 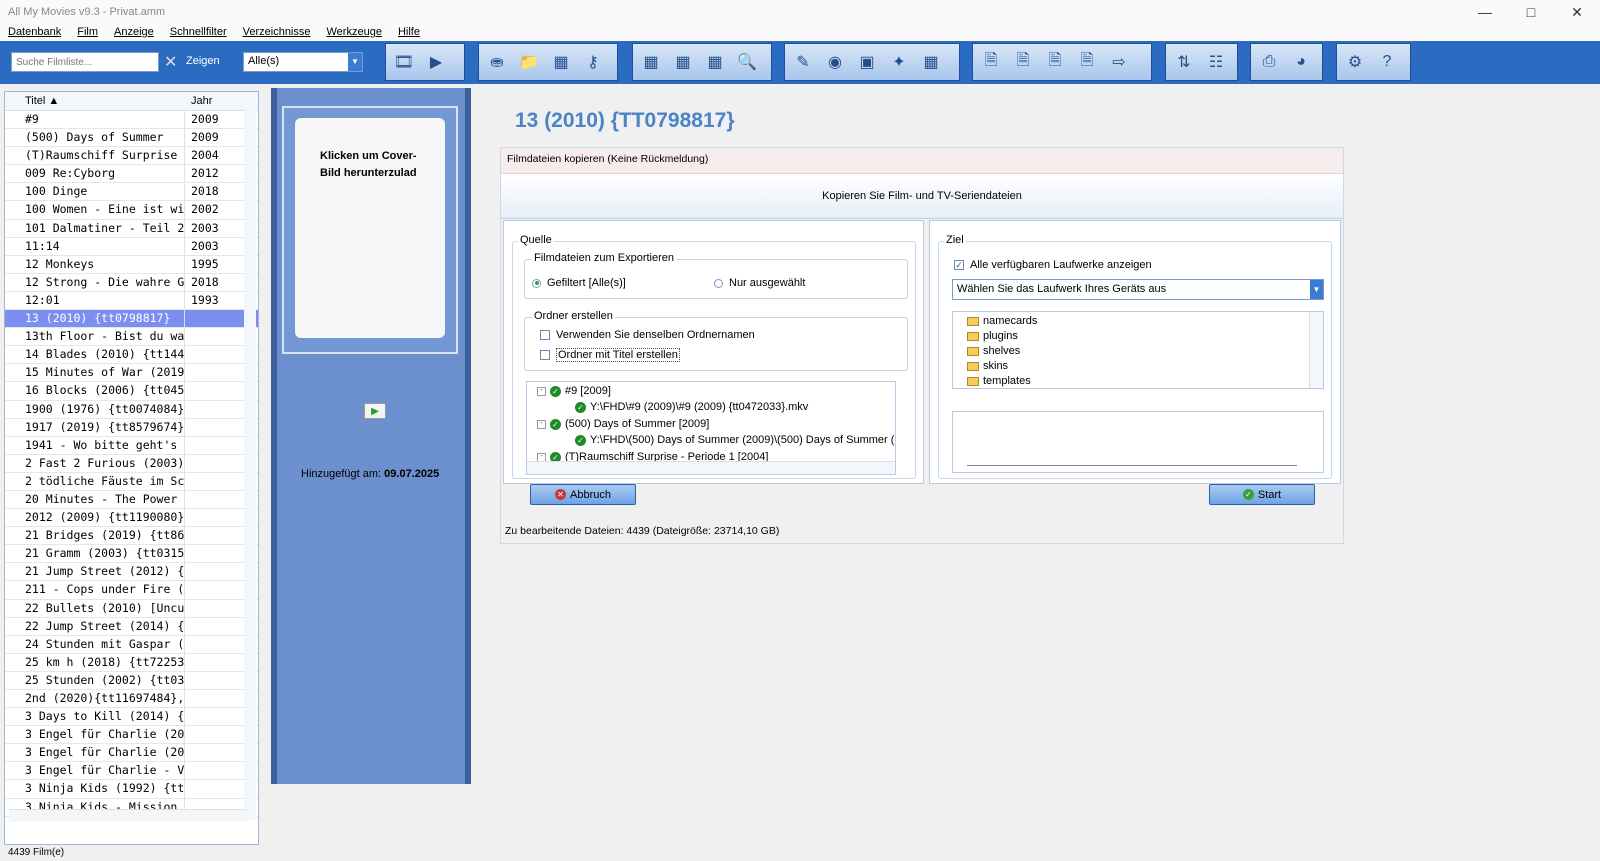 I want to click on film-remove-icon: ▦, so click(x=931, y=62).